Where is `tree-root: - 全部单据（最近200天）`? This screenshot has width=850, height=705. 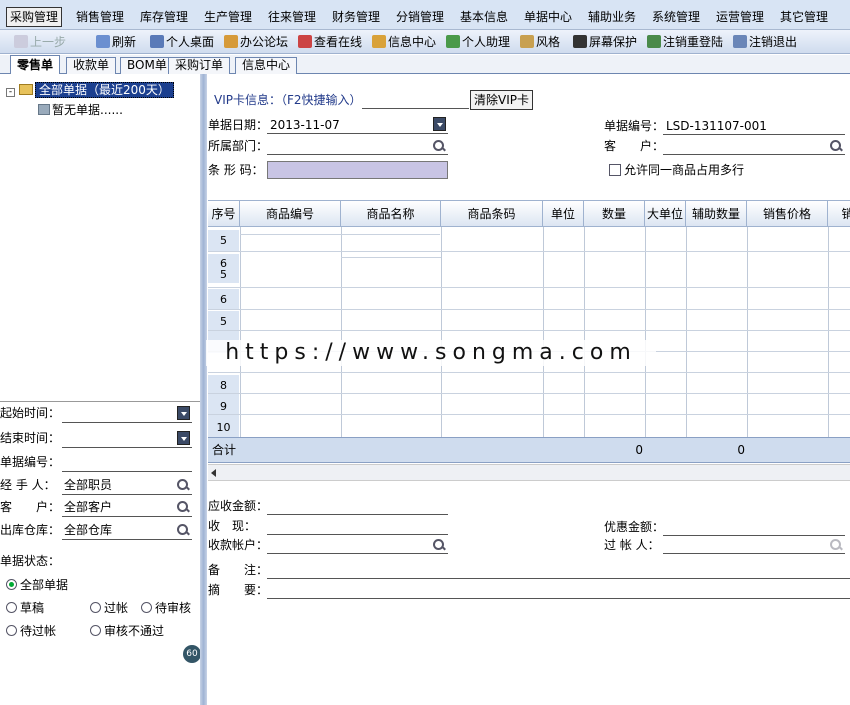
tree-root: - 全部单据（最近200天） is located at coordinates (90, 90).